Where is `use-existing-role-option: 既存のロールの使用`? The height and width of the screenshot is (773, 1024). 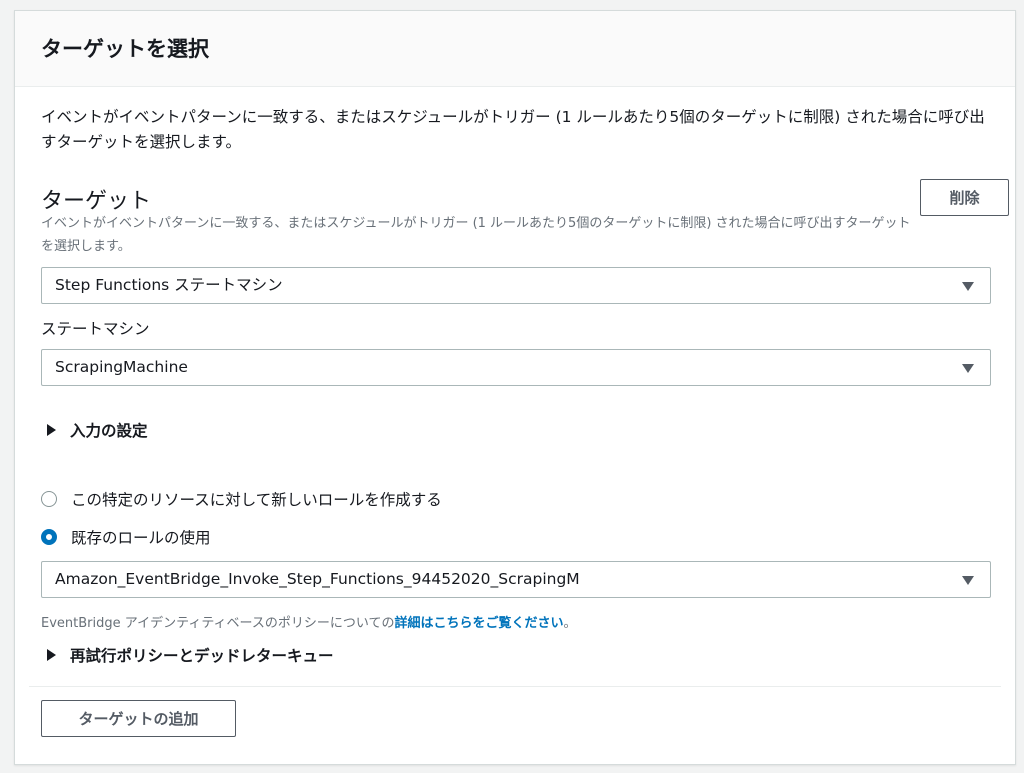 use-existing-role-option: 既存のロールの使用 is located at coordinates (126, 537).